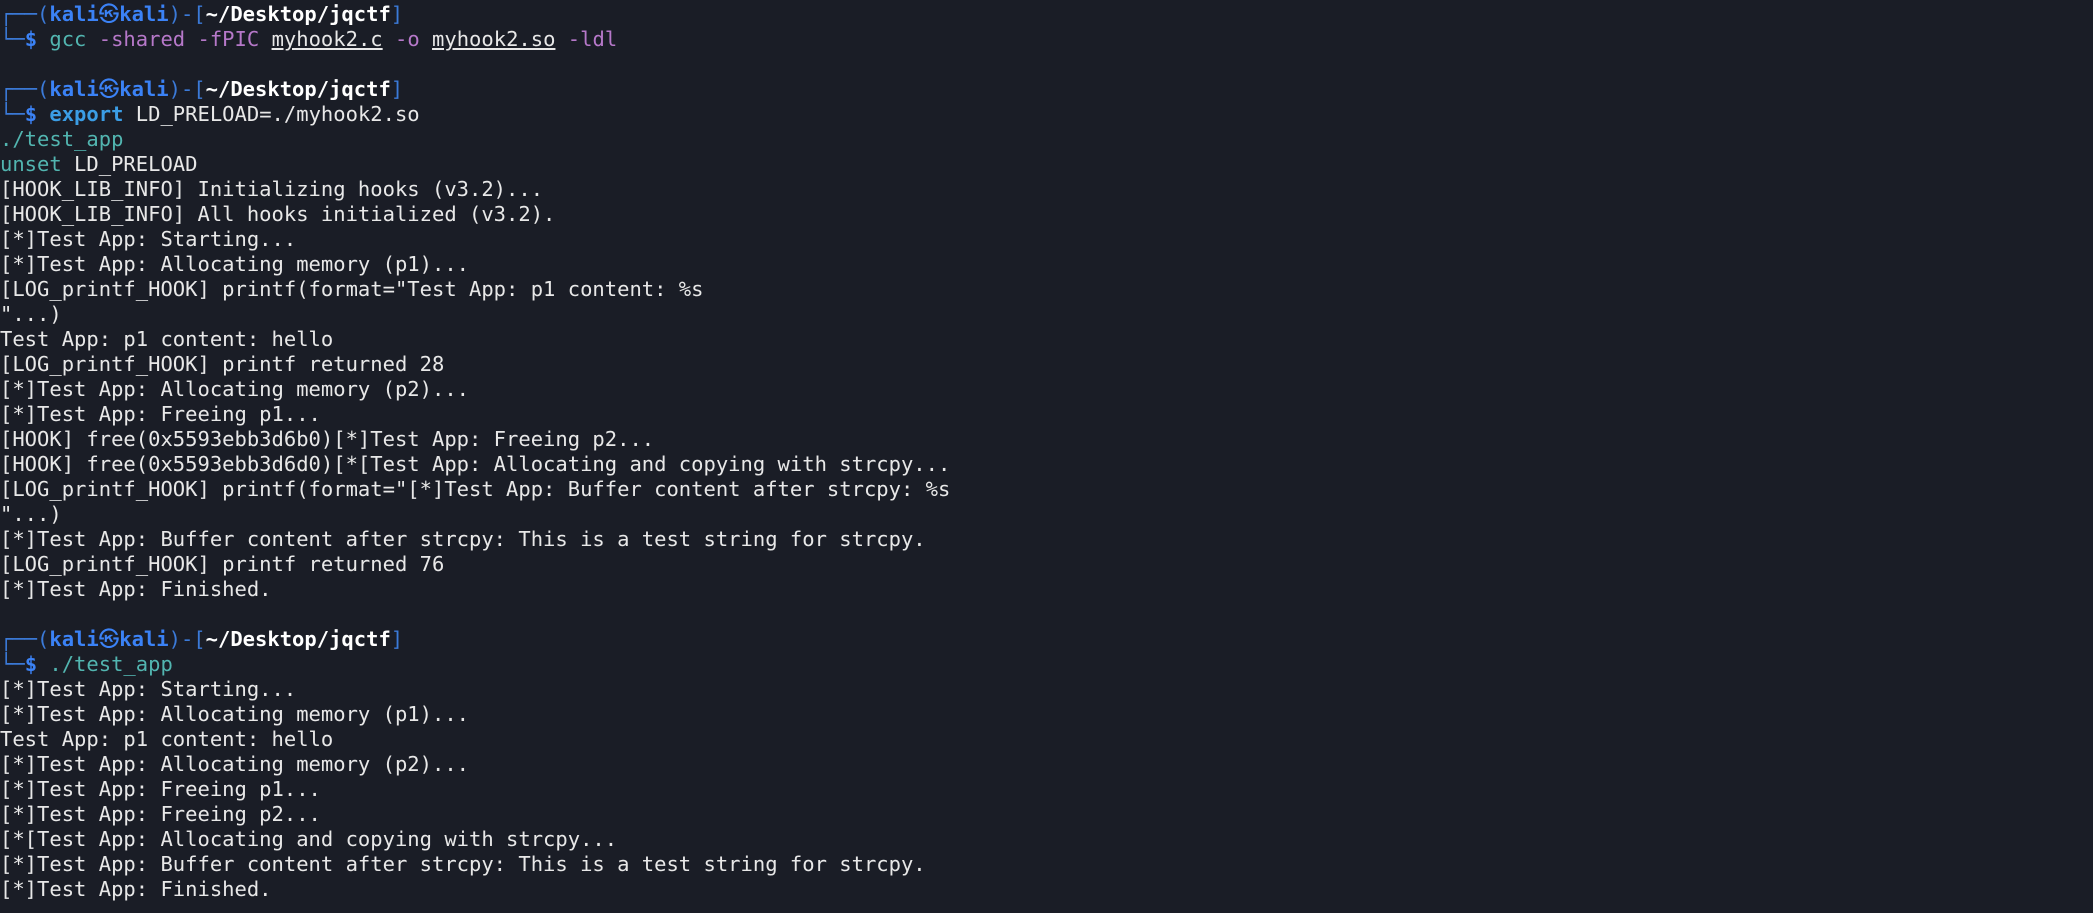 Image resolution: width=2093 pixels, height=913 pixels. What do you see at coordinates (142, 39) in the screenshot?
I see `command-option: -shared` at bounding box center [142, 39].